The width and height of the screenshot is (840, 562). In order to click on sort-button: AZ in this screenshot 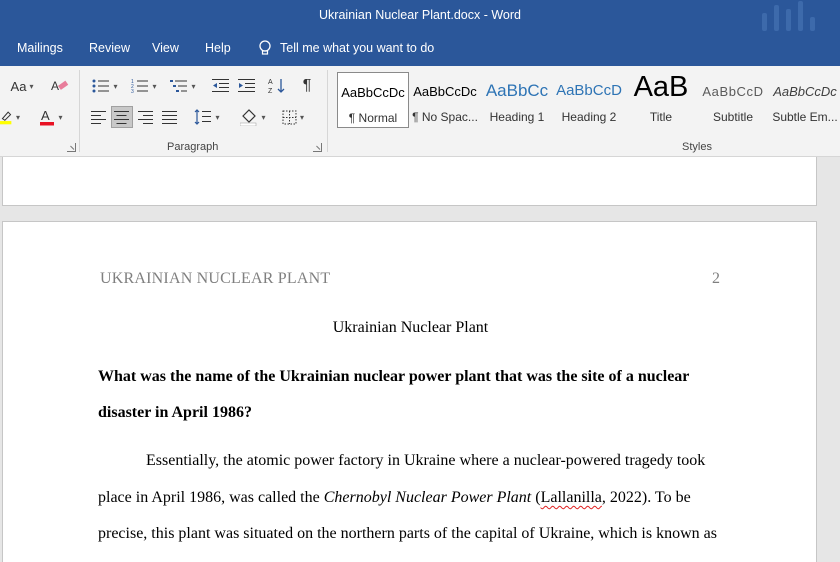, I will do `click(277, 86)`.